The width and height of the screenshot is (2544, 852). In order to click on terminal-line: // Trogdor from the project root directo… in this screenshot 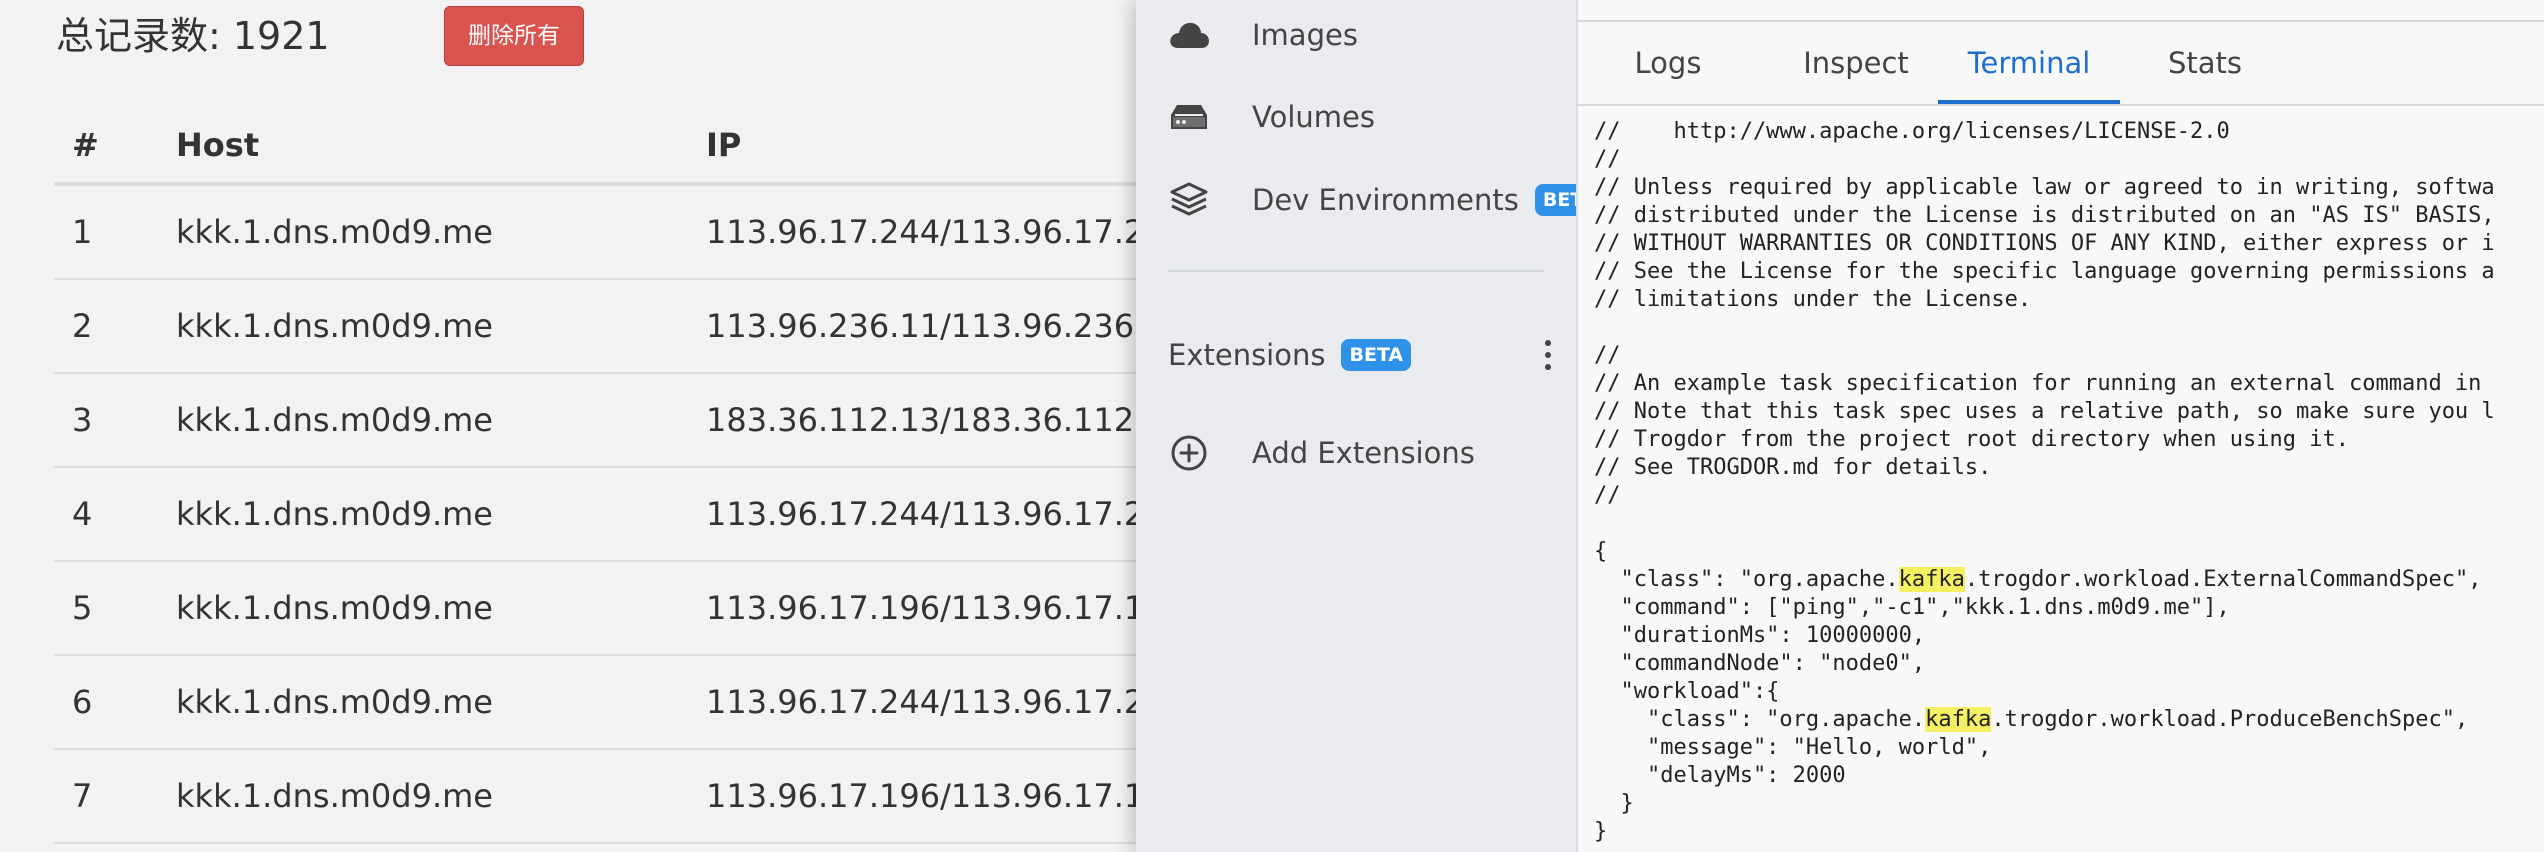, I will do `click(1971, 439)`.